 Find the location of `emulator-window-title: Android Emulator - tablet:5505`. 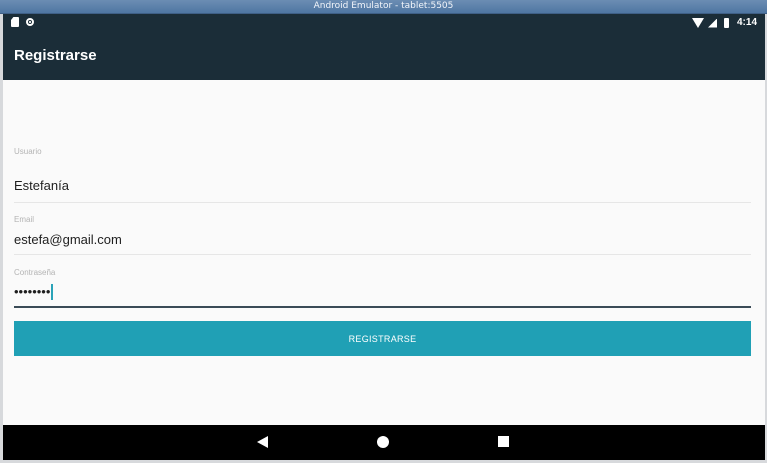

emulator-window-title: Android Emulator - tablet:5505 is located at coordinates (383, 7).